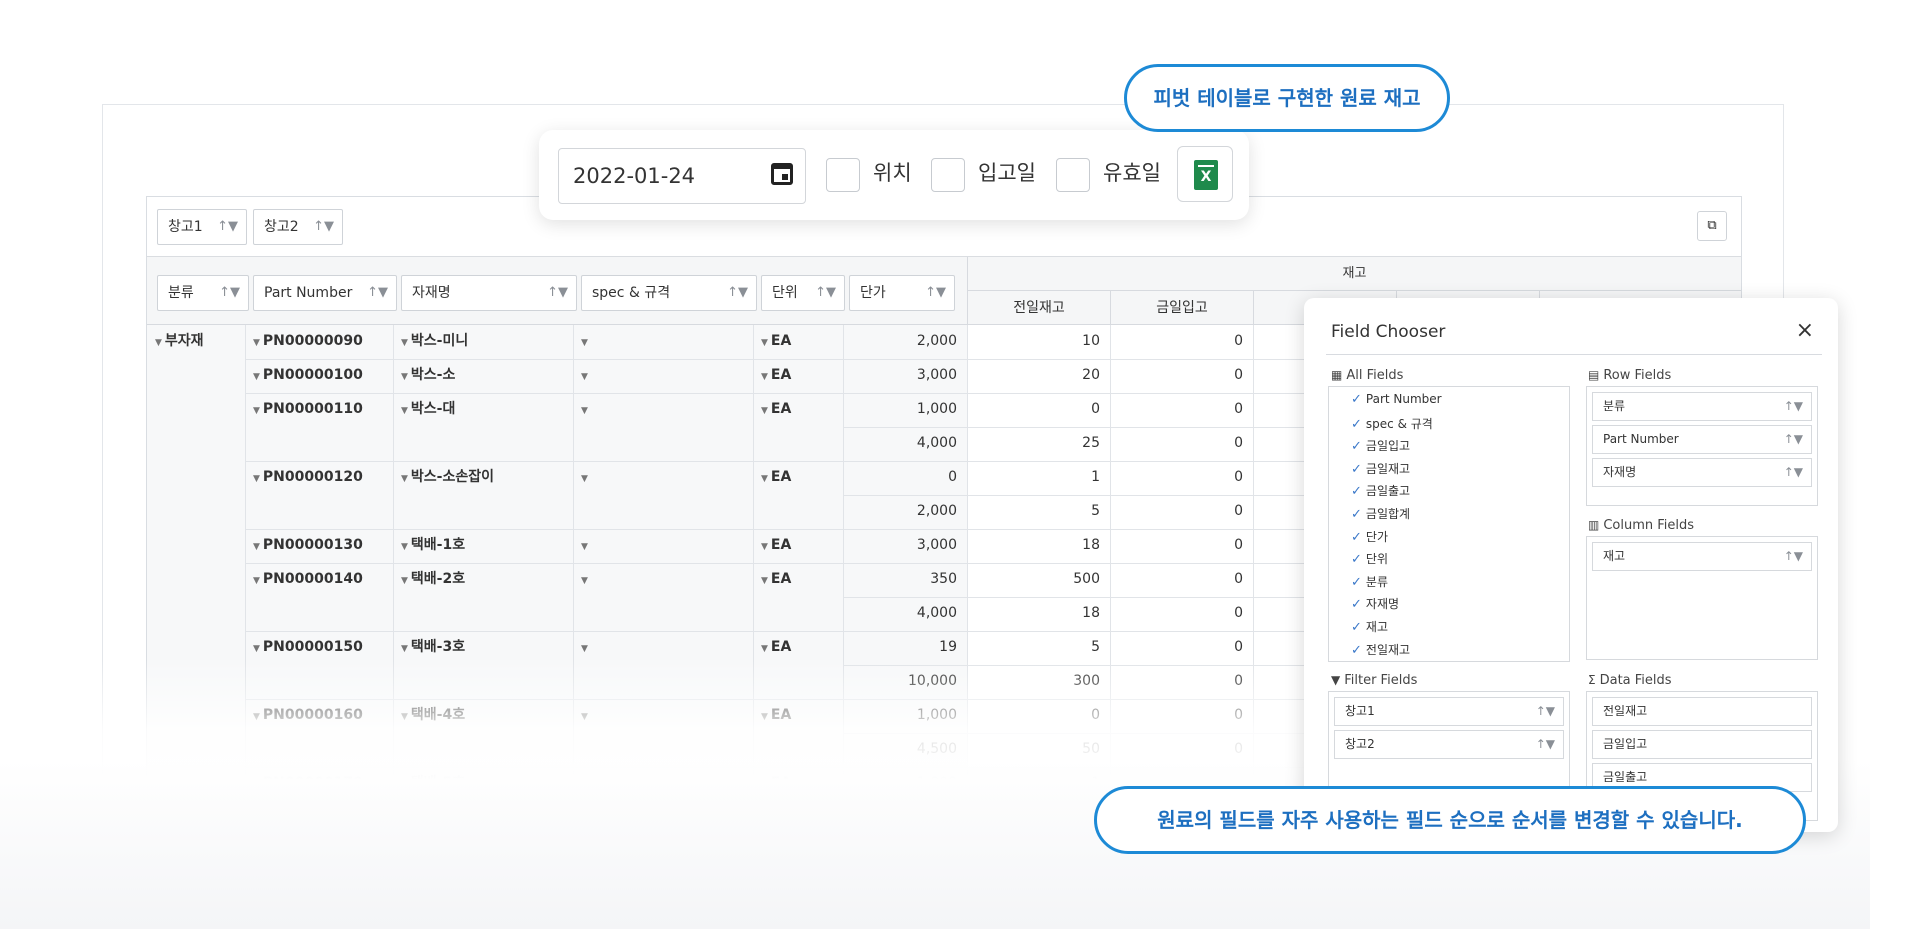 Image resolution: width=1932 pixels, height=929 pixels. Describe the element at coordinates (298, 227) in the screenshot. I see `filter-chip-warehouse2: 창고2 ↑▼` at that location.